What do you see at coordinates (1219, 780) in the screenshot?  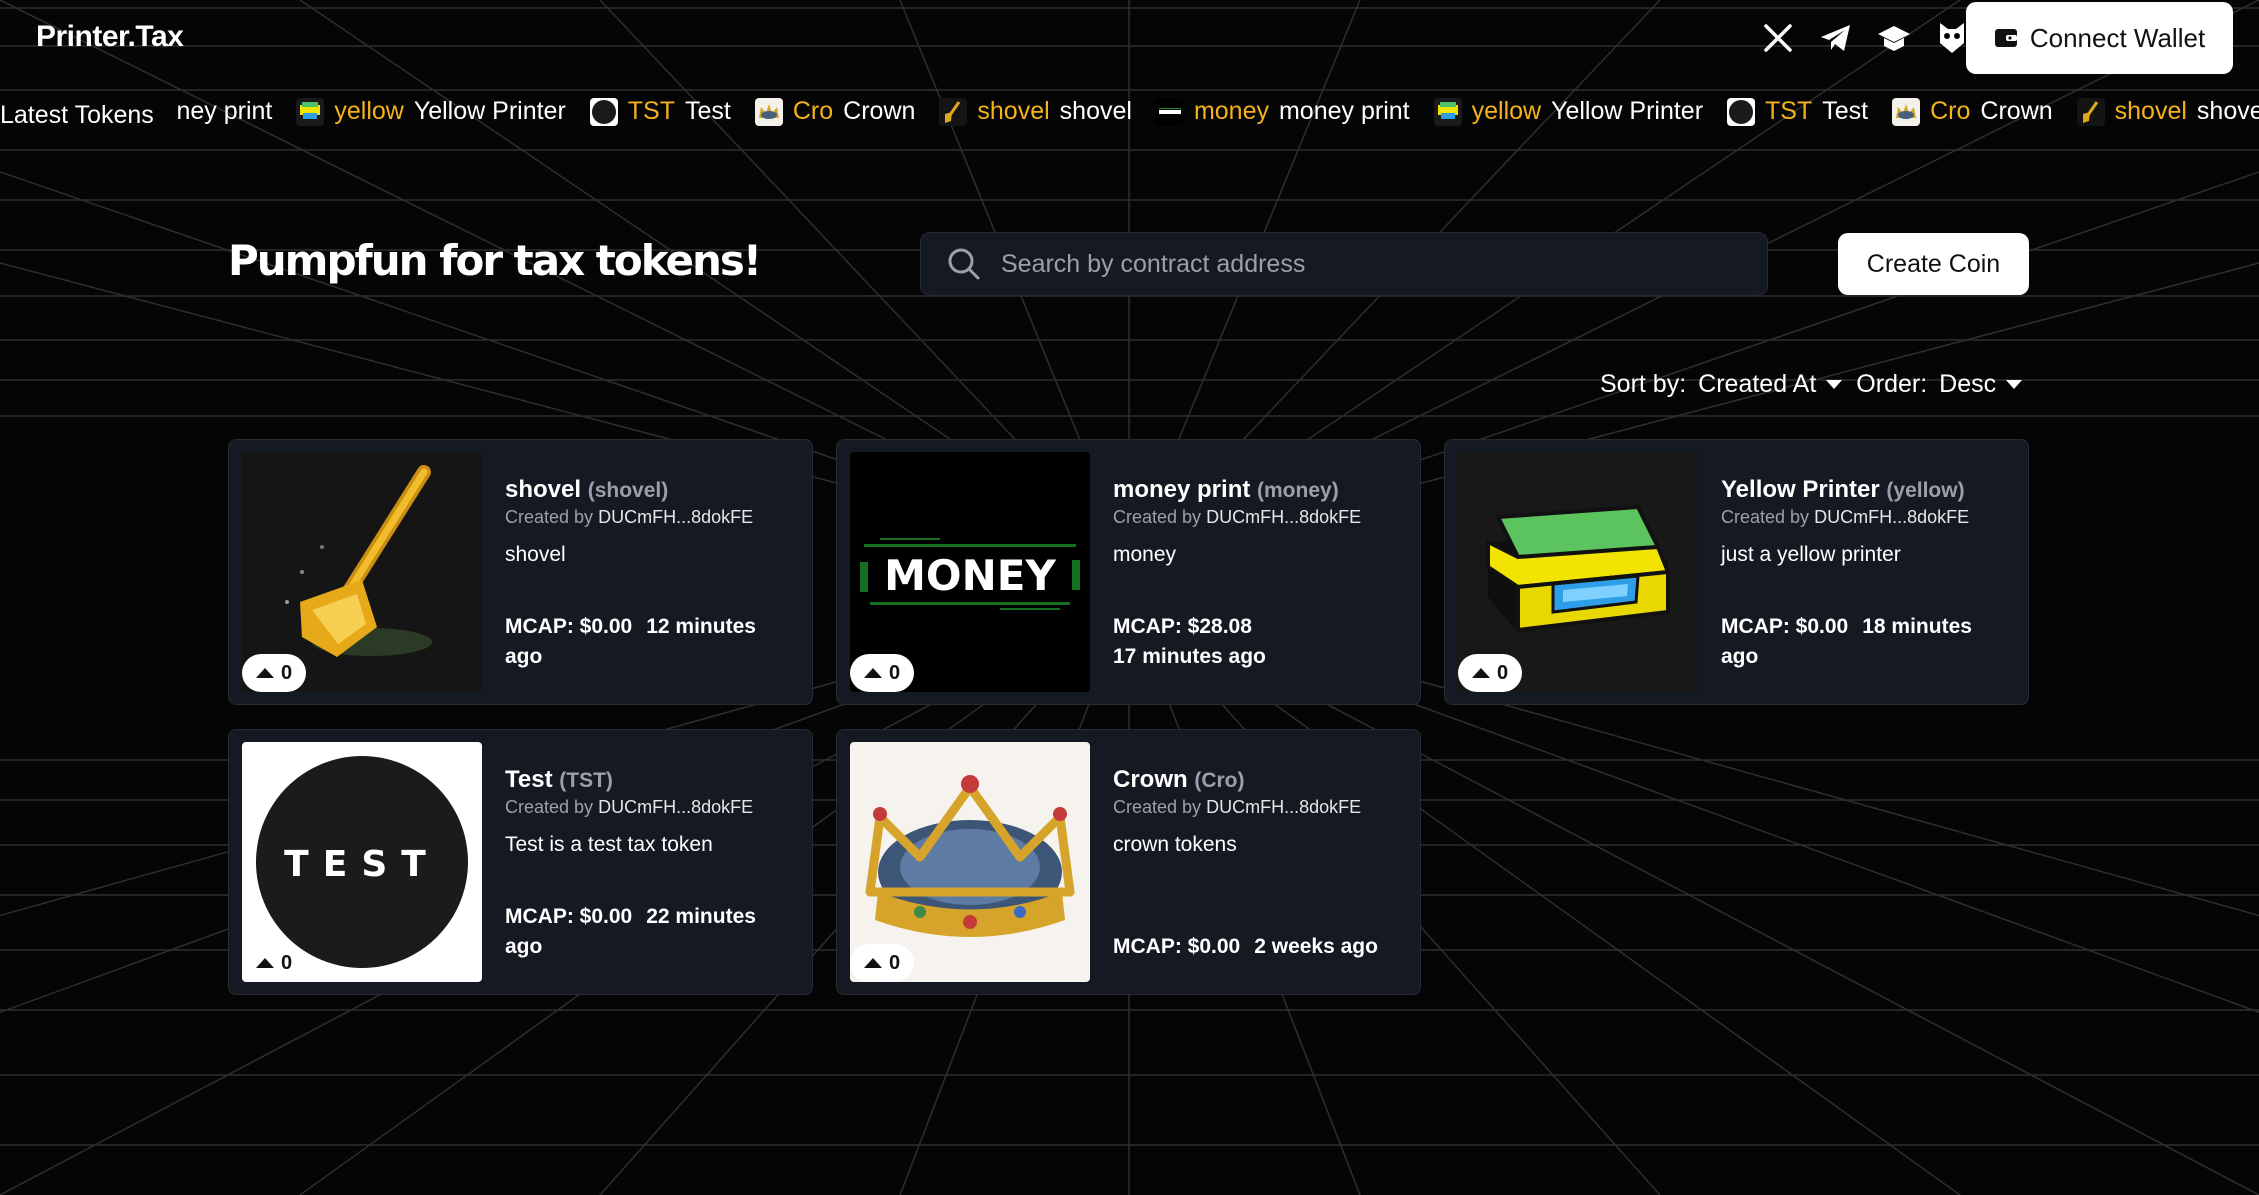 I see `token-symbol: (Cro)` at bounding box center [1219, 780].